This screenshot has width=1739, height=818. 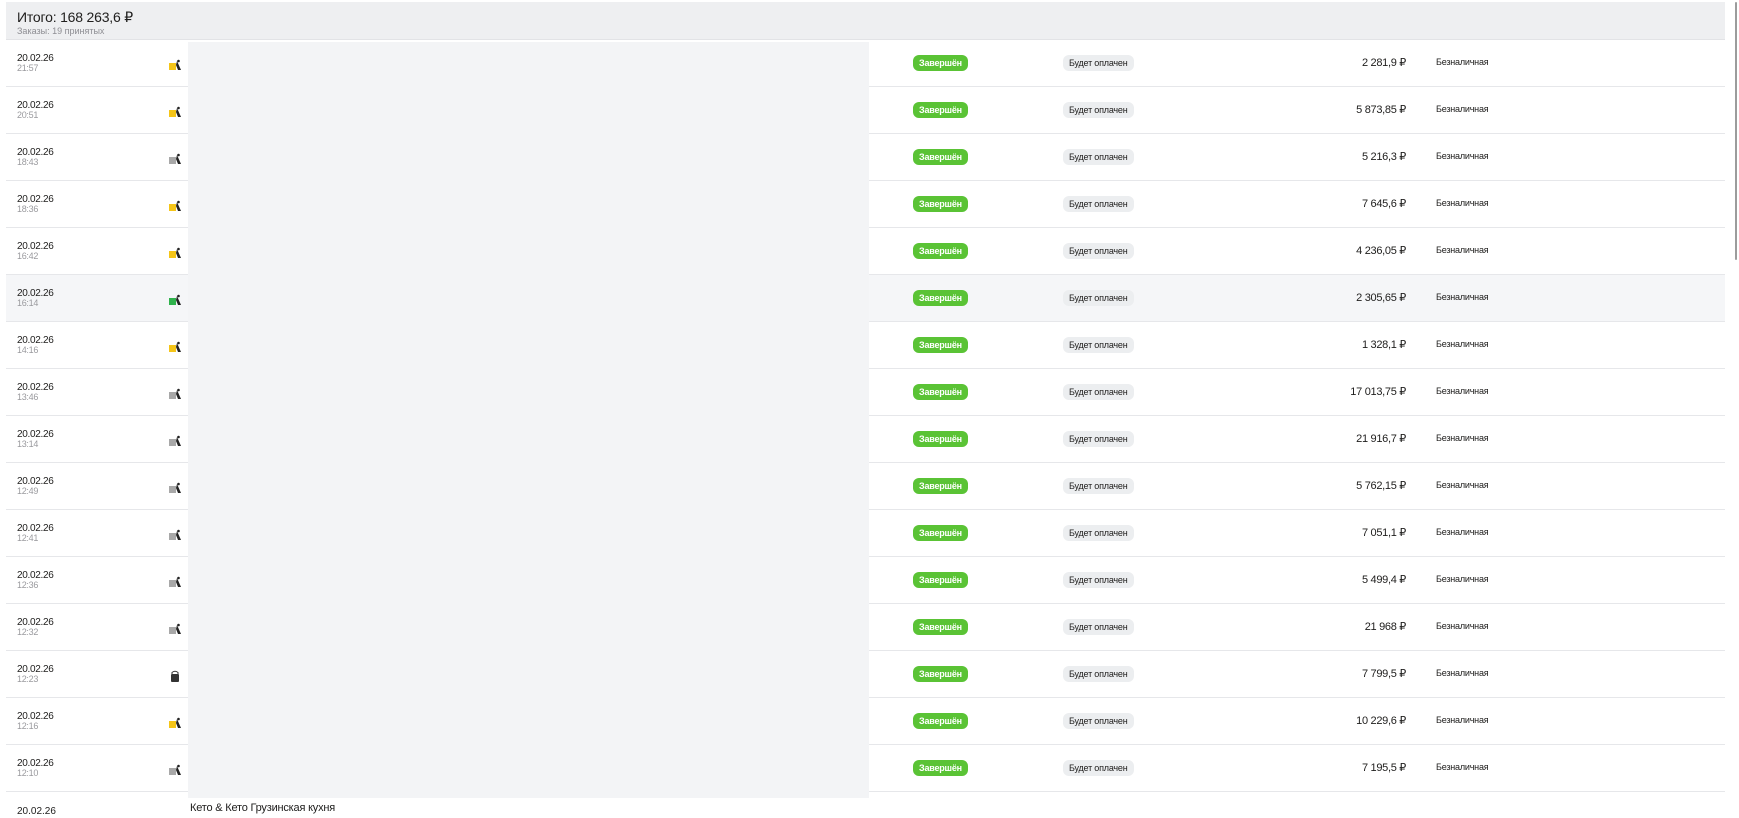 I want to click on orders-count: Заказы: 19 принятых, so click(x=61, y=31).